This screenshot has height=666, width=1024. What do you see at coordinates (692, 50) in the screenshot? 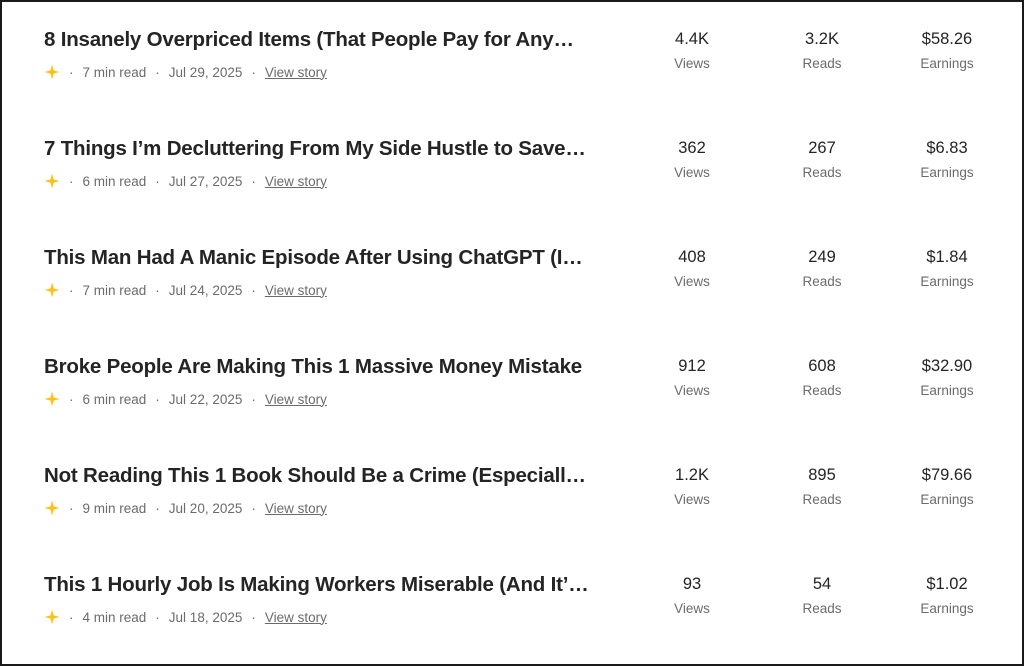
I see `views-stat: 4.4K Views` at bounding box center [692, 50].